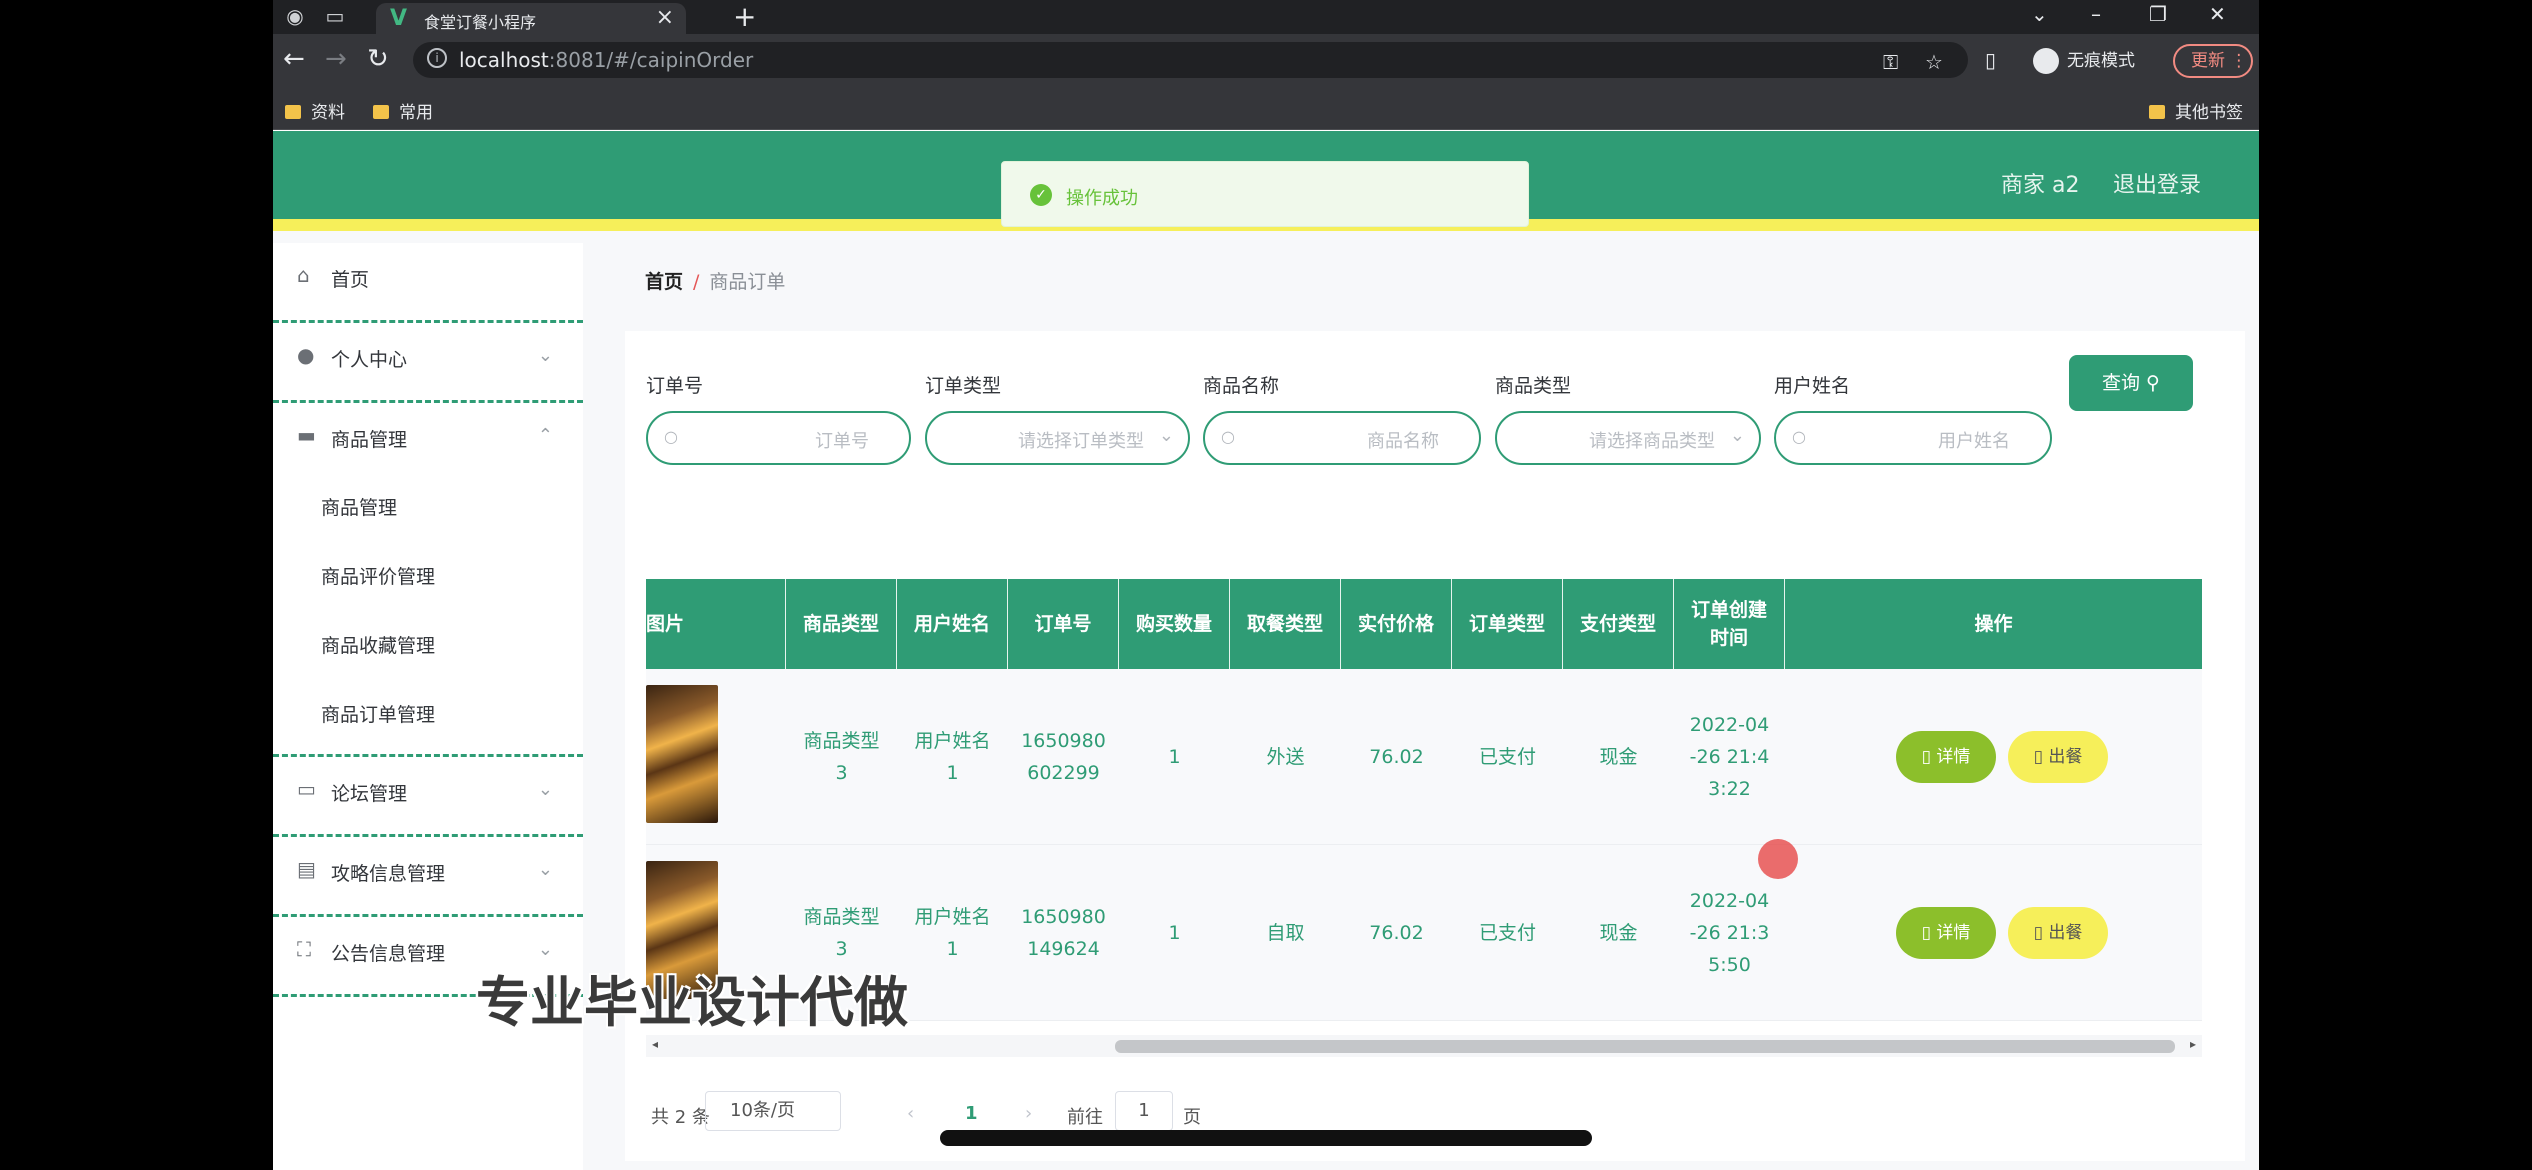 The width and height of the screenshot is (2532, 1170). I want to click on scroll-left-icon: ◂, so click(655, 1044).